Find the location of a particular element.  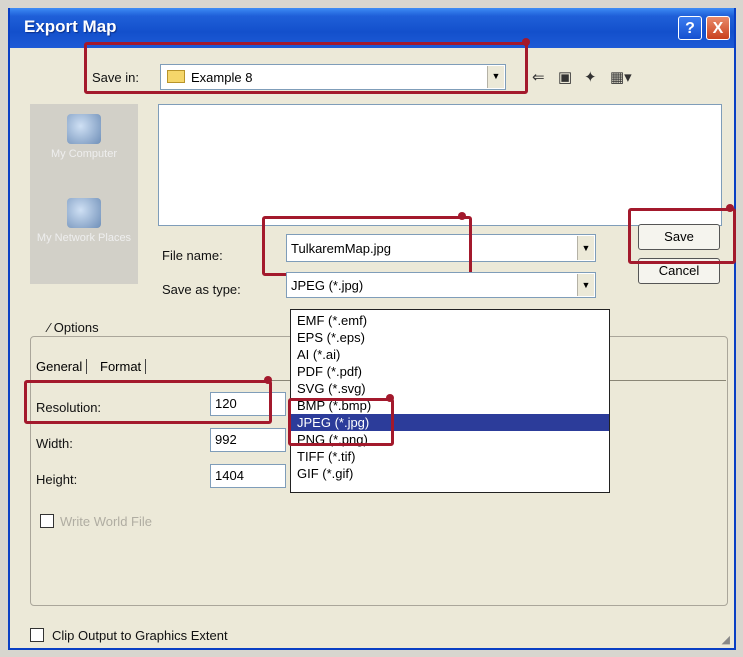

dropdown-option: PNG (*.png) is located at coordinates (332, 439).